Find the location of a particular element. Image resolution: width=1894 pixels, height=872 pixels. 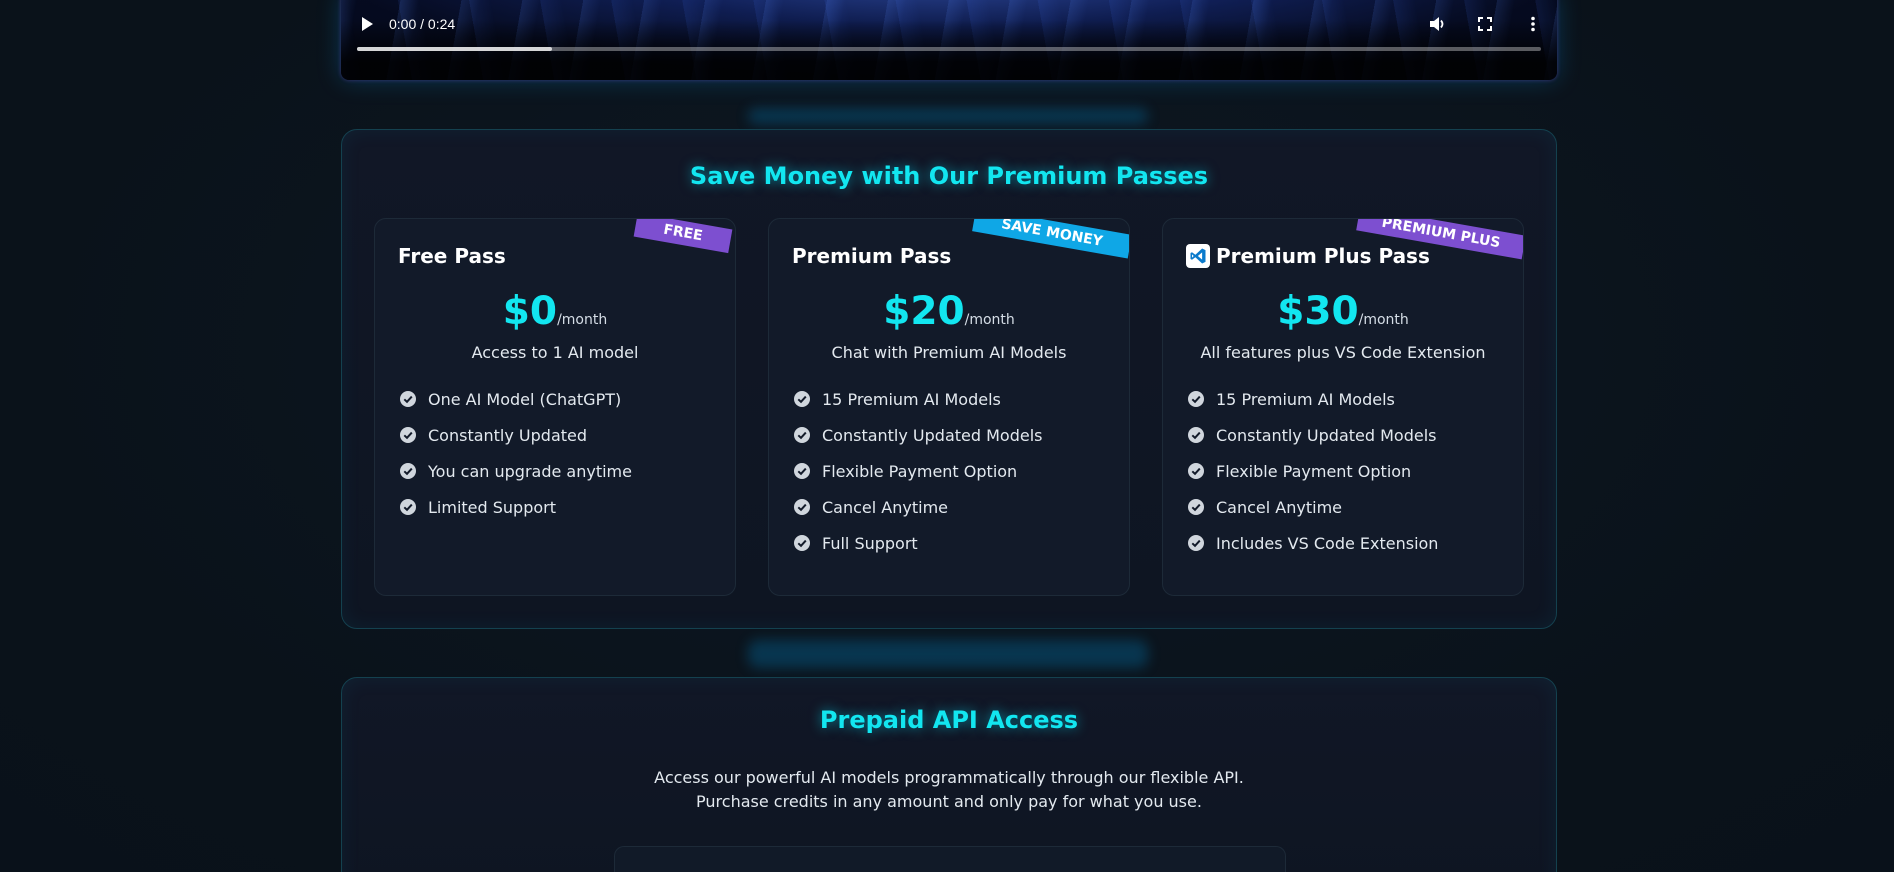

ribbon-save-money: SAVE MONEY is located at coordinates (1050, 239).